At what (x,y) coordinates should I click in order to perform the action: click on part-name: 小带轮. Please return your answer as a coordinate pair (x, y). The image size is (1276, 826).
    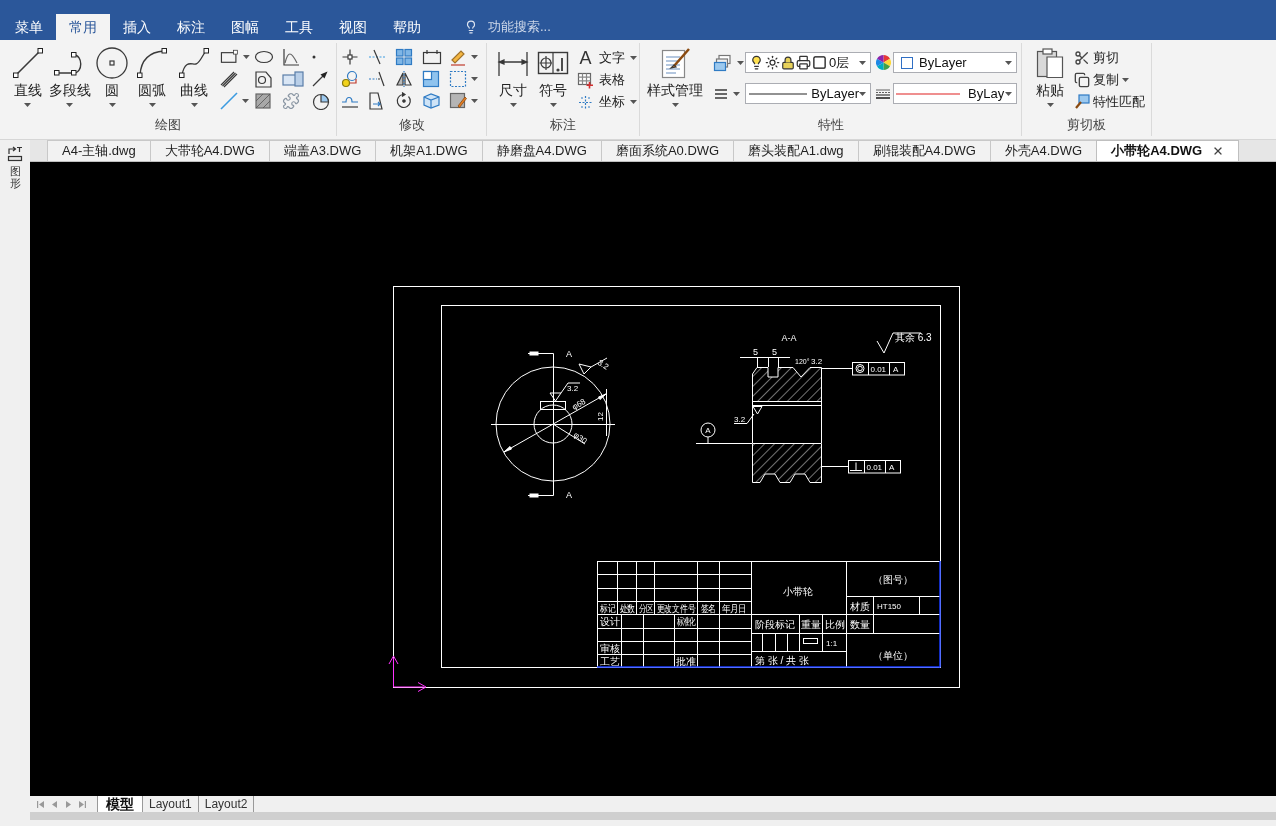
    Looking at the image, I should click on (798, 591).